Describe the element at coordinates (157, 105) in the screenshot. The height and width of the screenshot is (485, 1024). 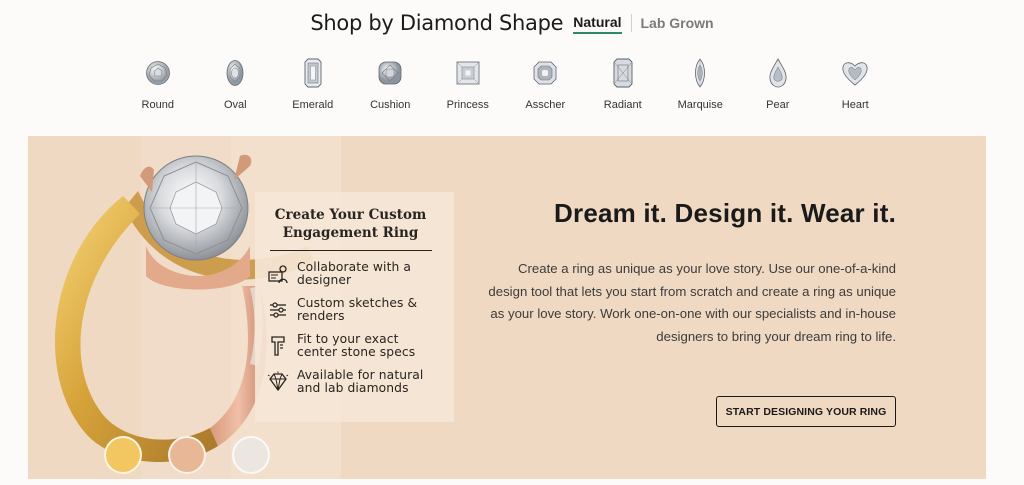
I see `shape-label: Round` at that location.